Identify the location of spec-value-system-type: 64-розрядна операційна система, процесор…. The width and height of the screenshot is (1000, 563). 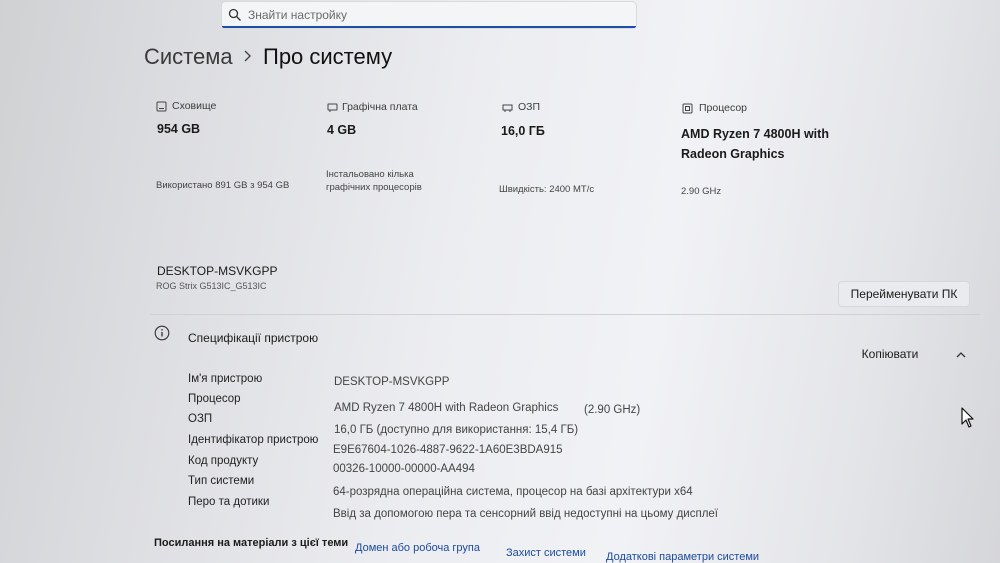
(513, 492).